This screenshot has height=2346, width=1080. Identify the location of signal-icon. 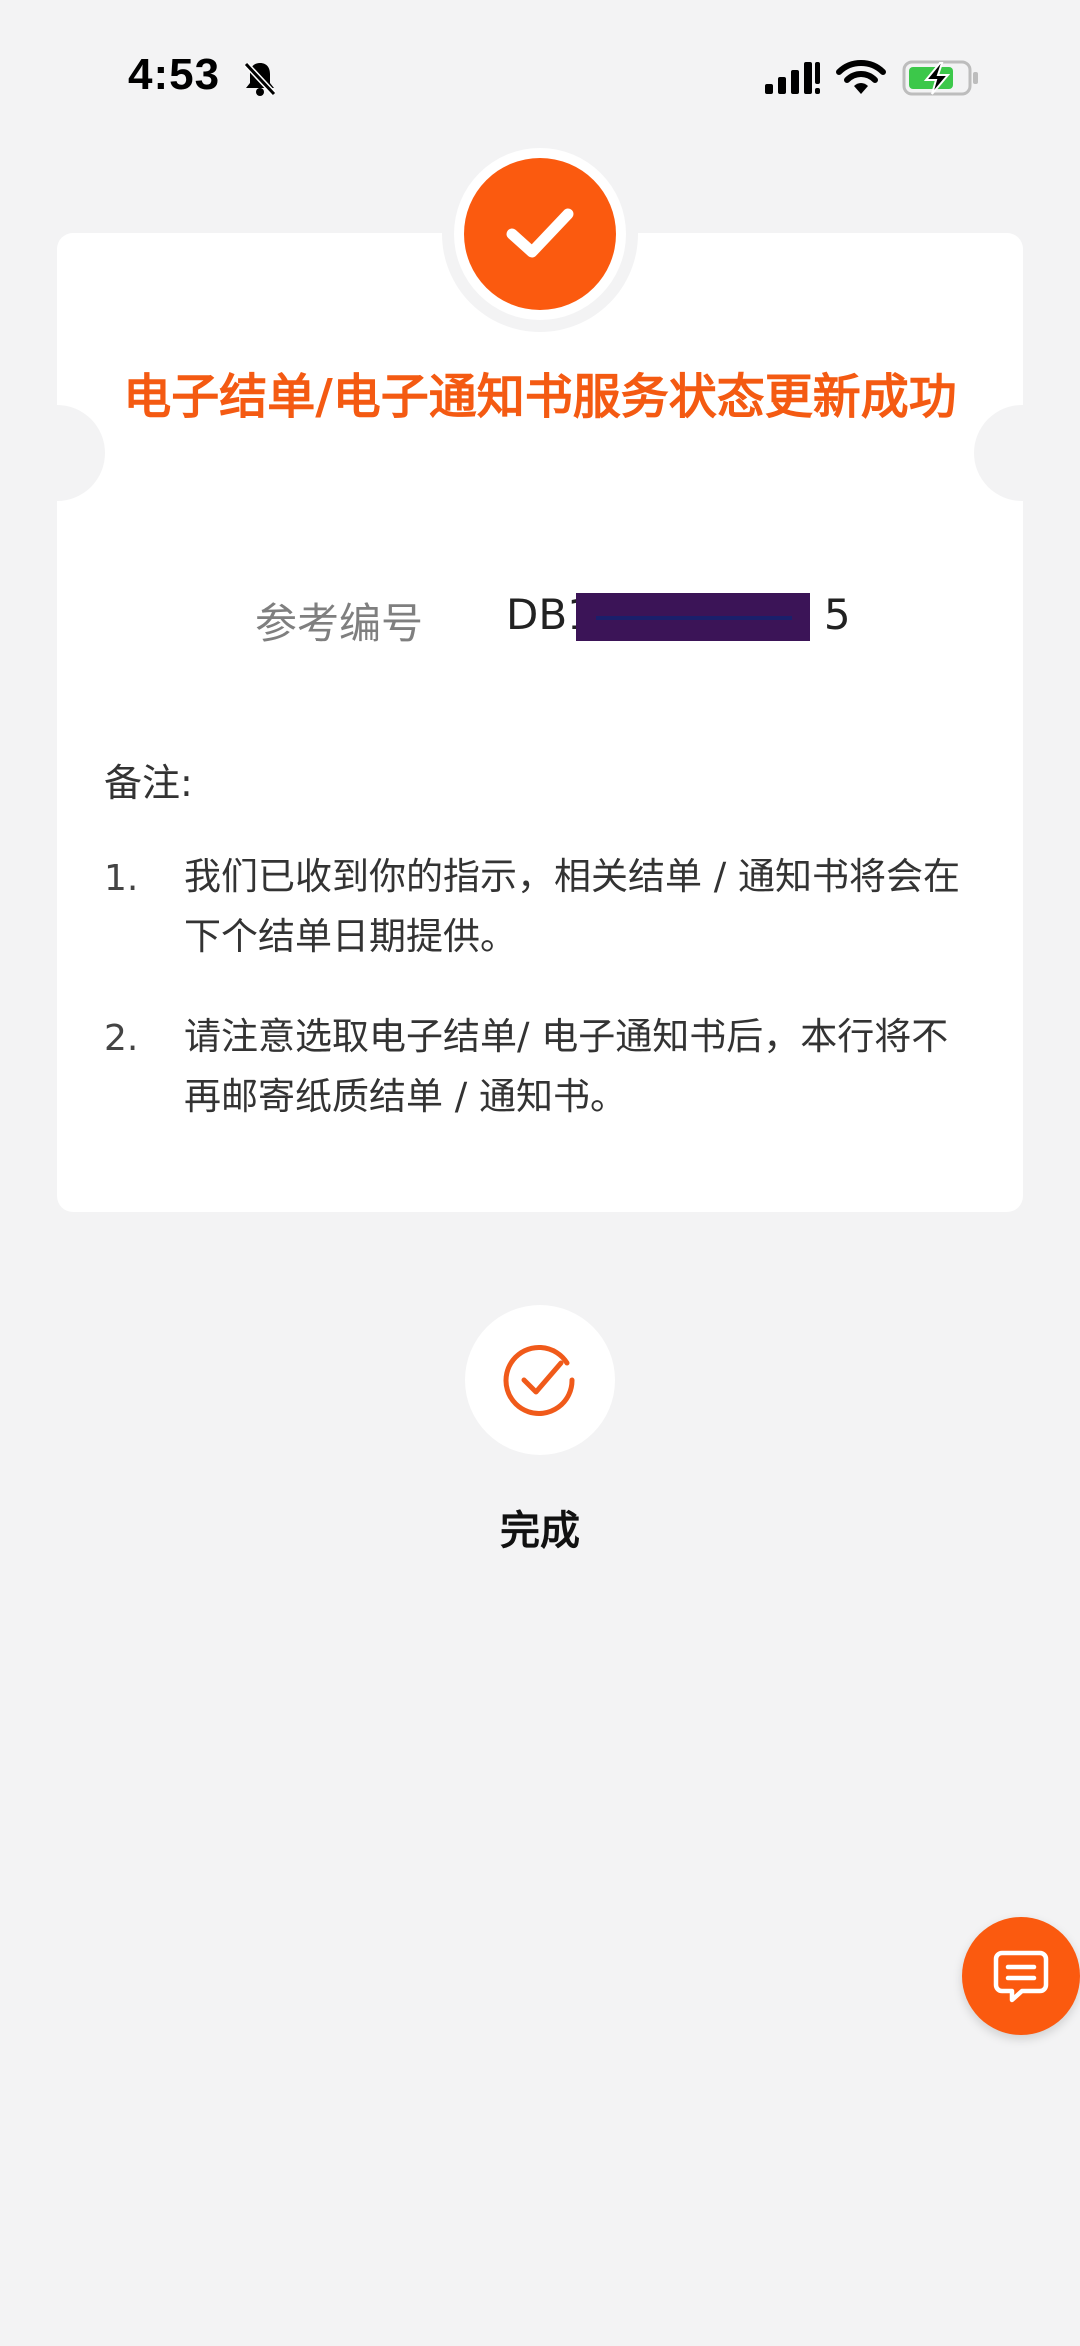
(792, 78).